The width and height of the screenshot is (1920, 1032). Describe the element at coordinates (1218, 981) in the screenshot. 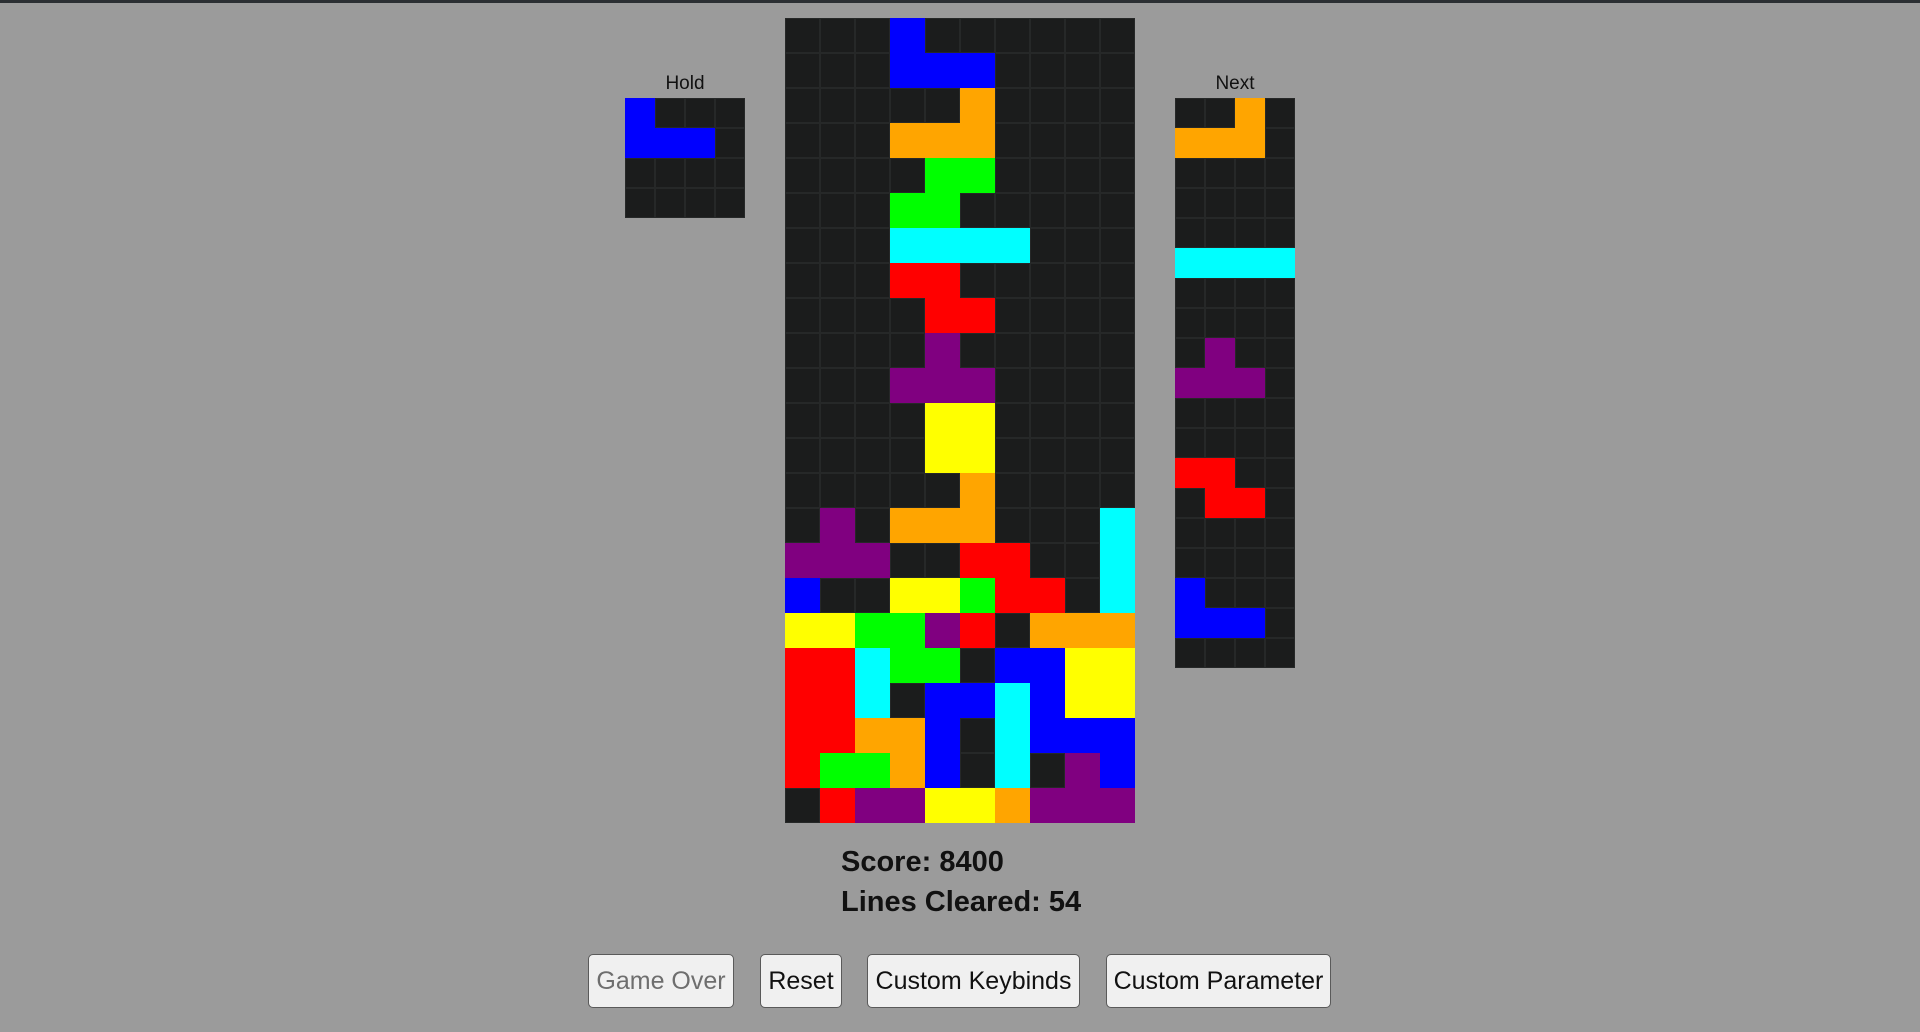

I see `custom-parameter-button: Custom Parameter` at that location.